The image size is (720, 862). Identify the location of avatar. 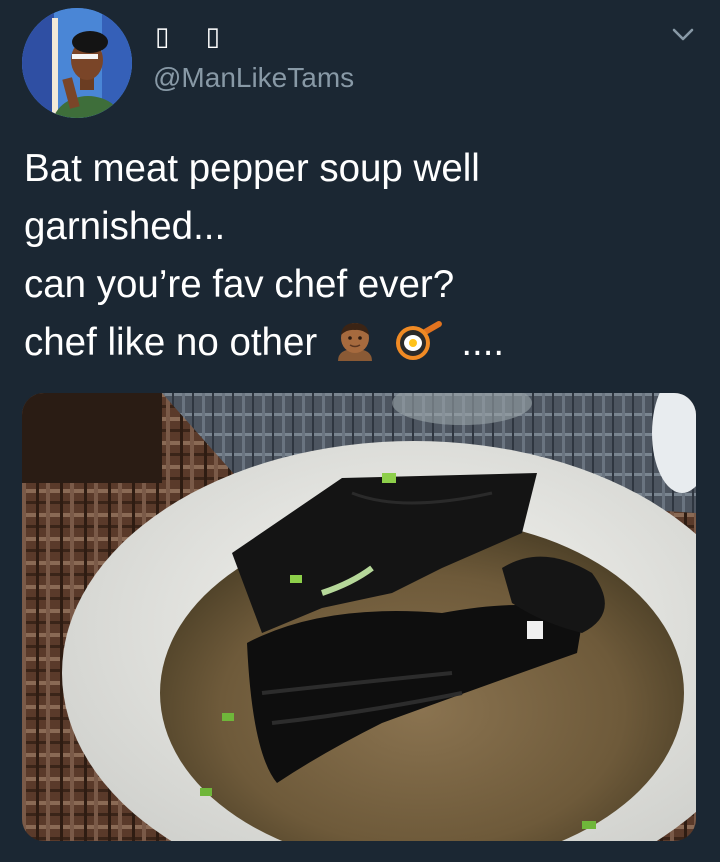
(77, 63).